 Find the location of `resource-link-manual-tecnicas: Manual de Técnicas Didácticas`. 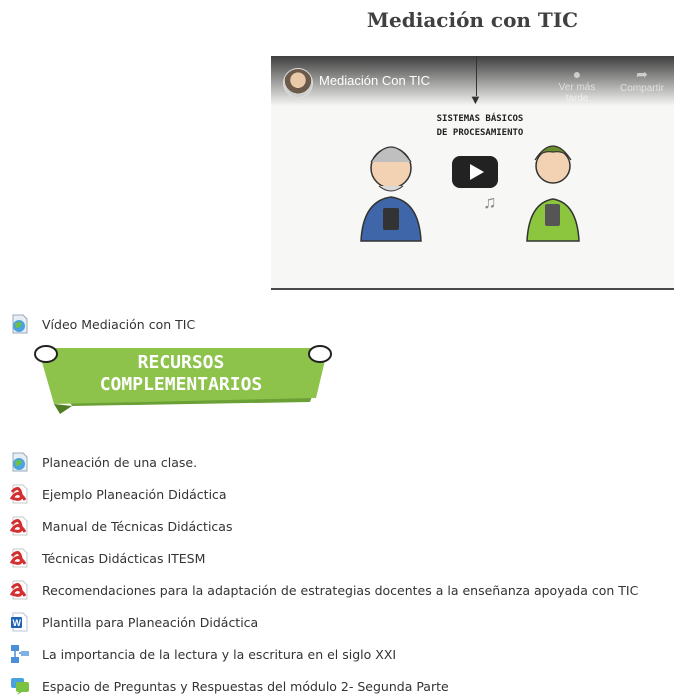

resource-link-manual-tecnicas: Manual de Técnicas Didácticas is located at coordinates (120, 526).